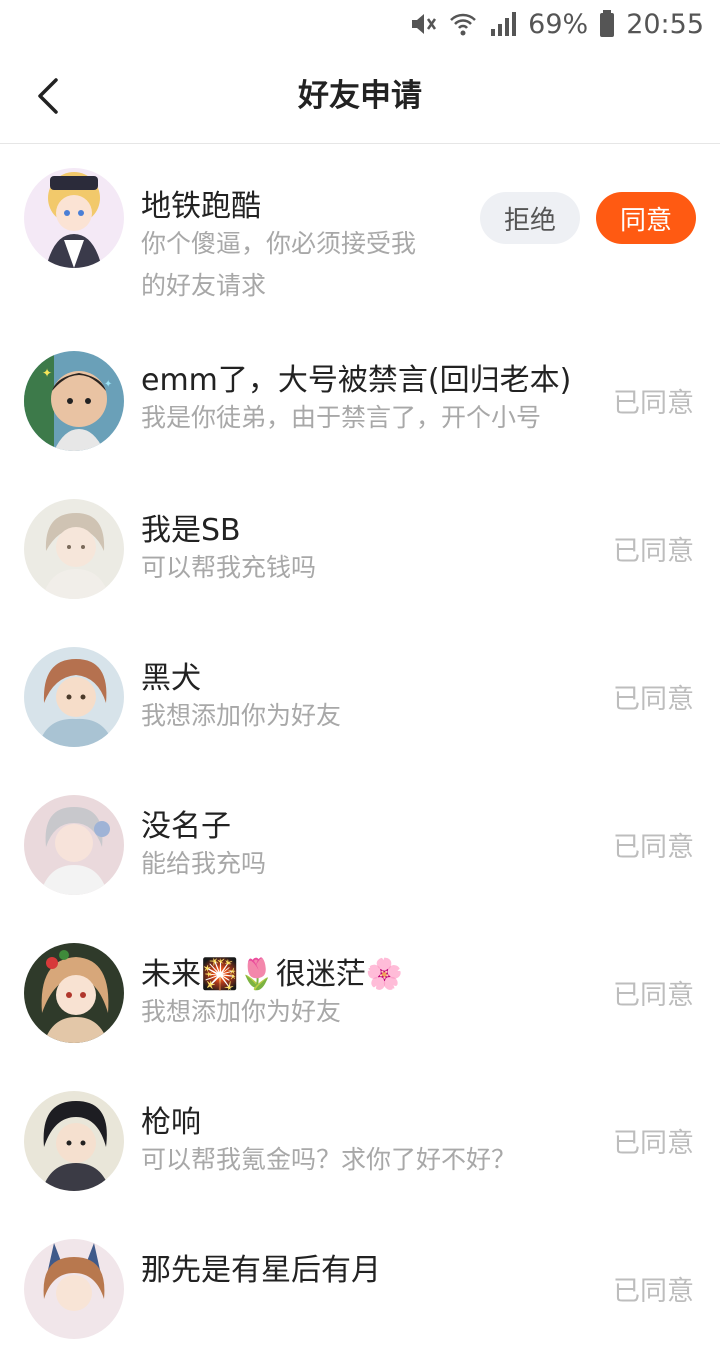 The width and height of the screenshot is (720, 1363). Describe the element at coordinates (261, 1270) in the screenshot. I see `request-name: 那先是有星后有月` at that location.